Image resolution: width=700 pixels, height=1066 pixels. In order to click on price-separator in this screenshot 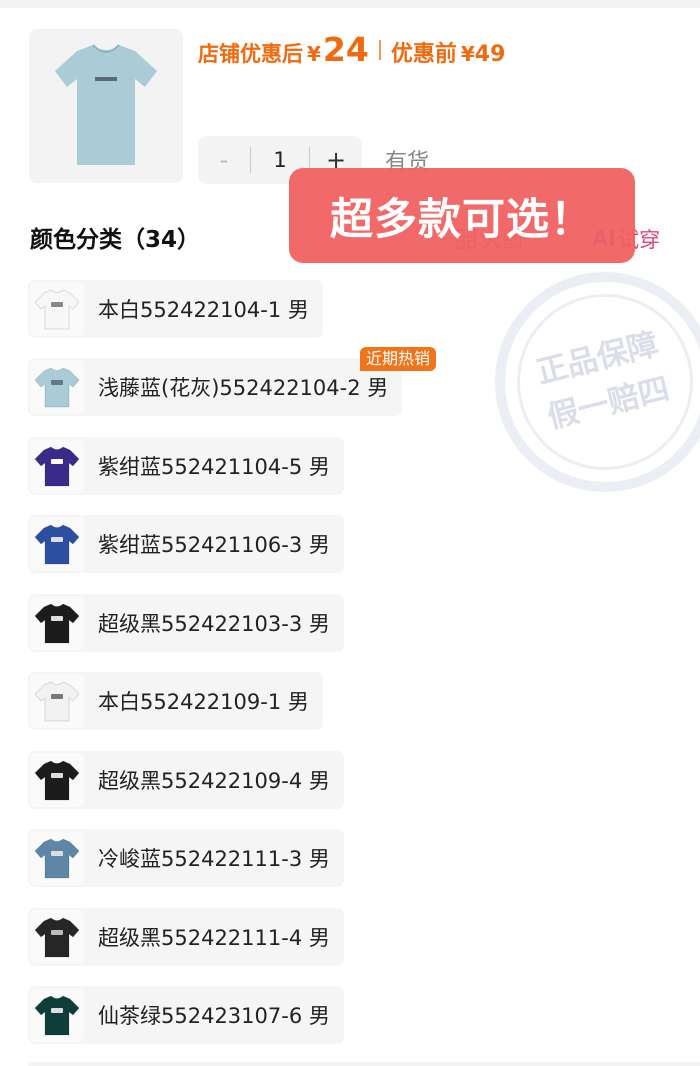, I will do `click(379, 50)`.